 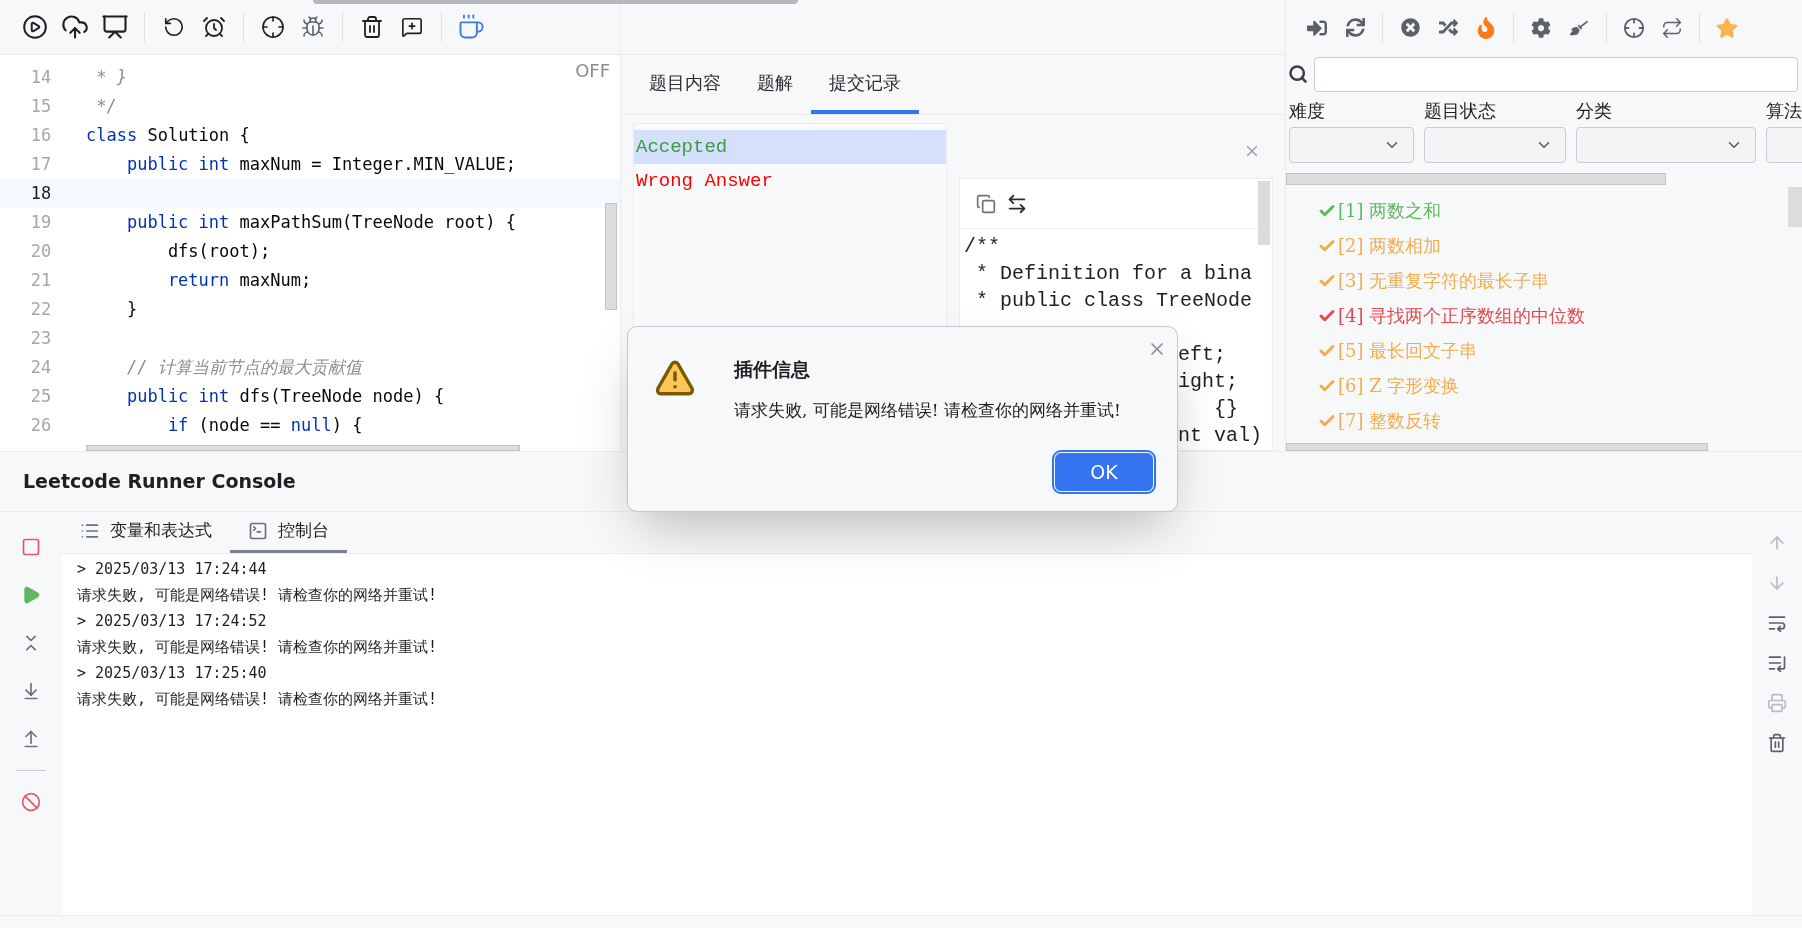 I want to click on code-line: eft;, so click(x=1202, y=355).